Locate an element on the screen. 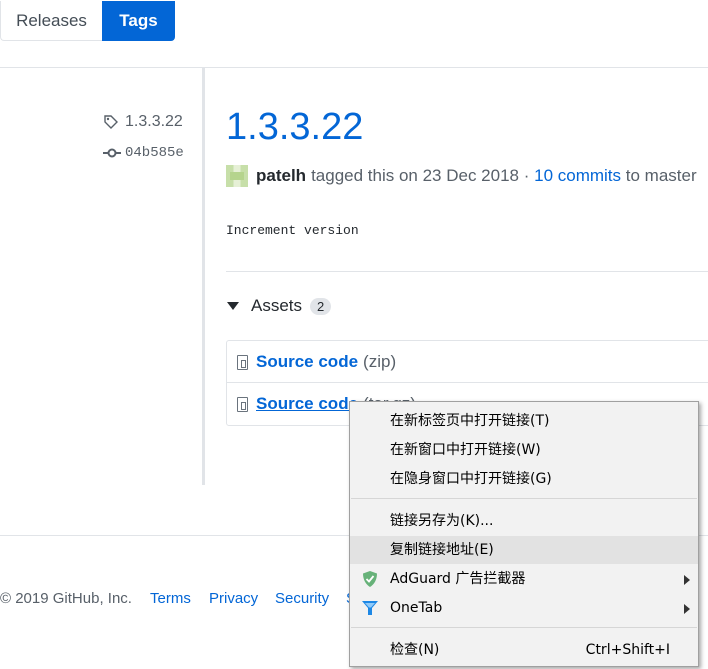 Image resolution: width=708 pixels, height=669 pixels. sidebar-commit: 04b585e is located at coordinates (143, 153).